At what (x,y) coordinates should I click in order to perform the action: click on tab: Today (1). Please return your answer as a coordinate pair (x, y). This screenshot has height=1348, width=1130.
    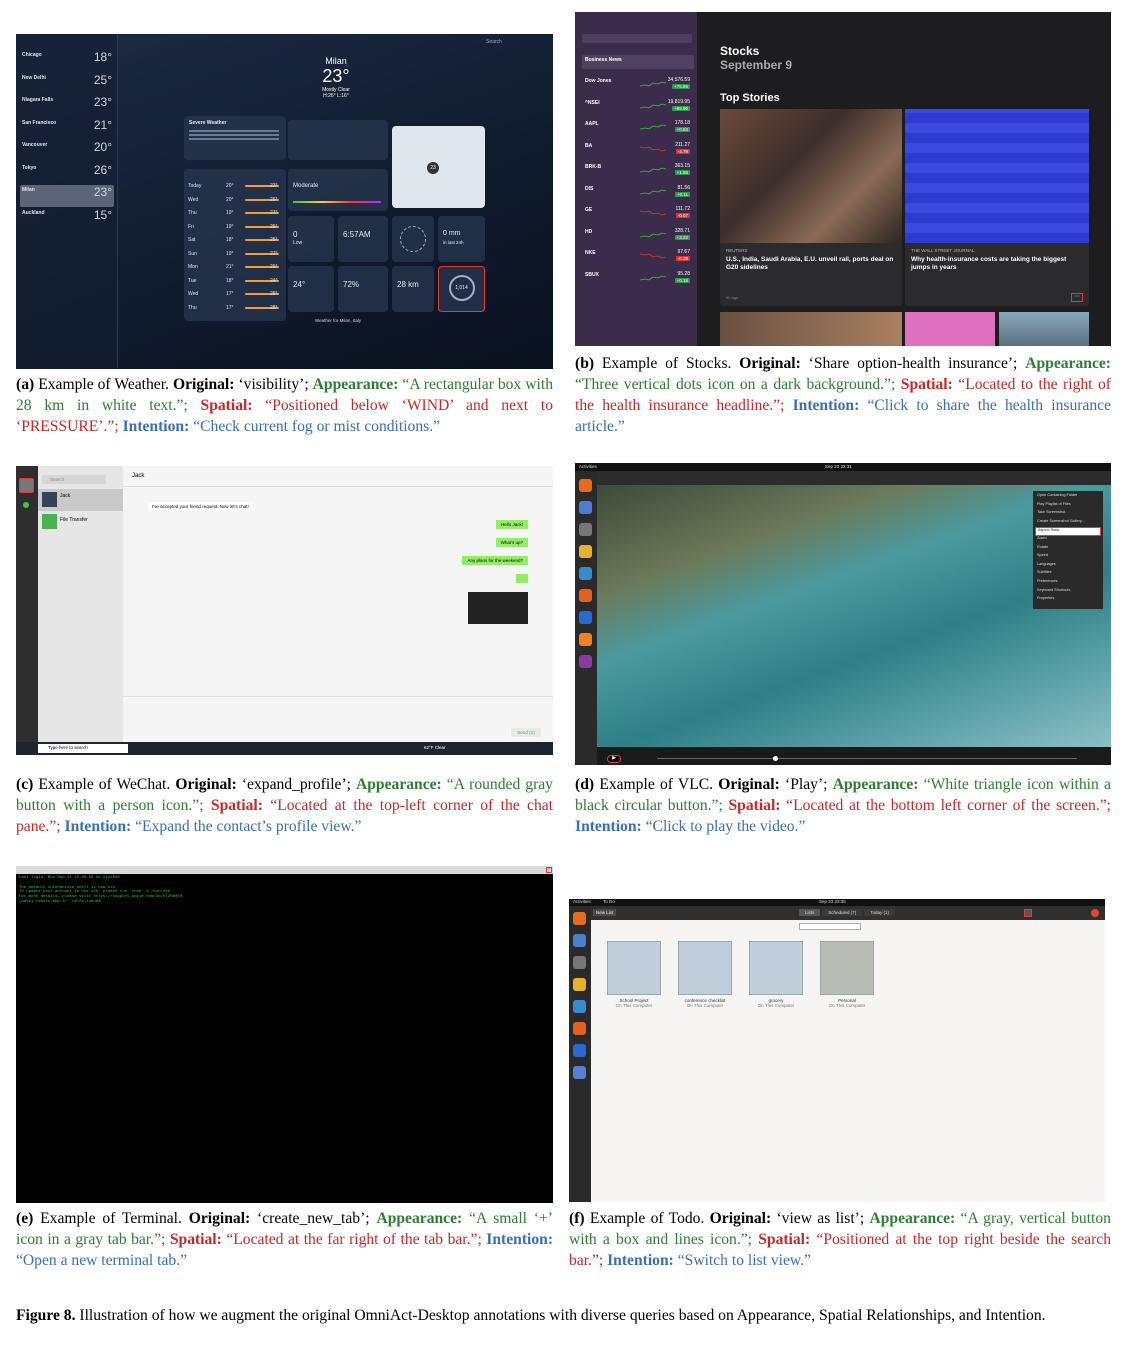
    Looking at the image, I should click on (880, 912).